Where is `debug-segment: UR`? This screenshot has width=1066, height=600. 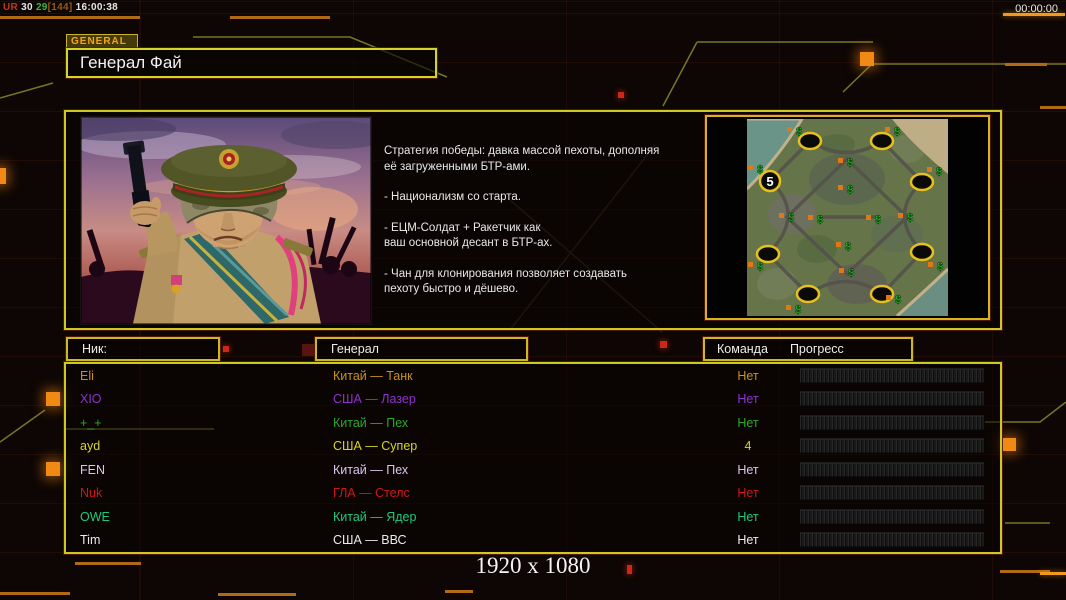
debug-segment: UR is located at coordinates (11, 7).